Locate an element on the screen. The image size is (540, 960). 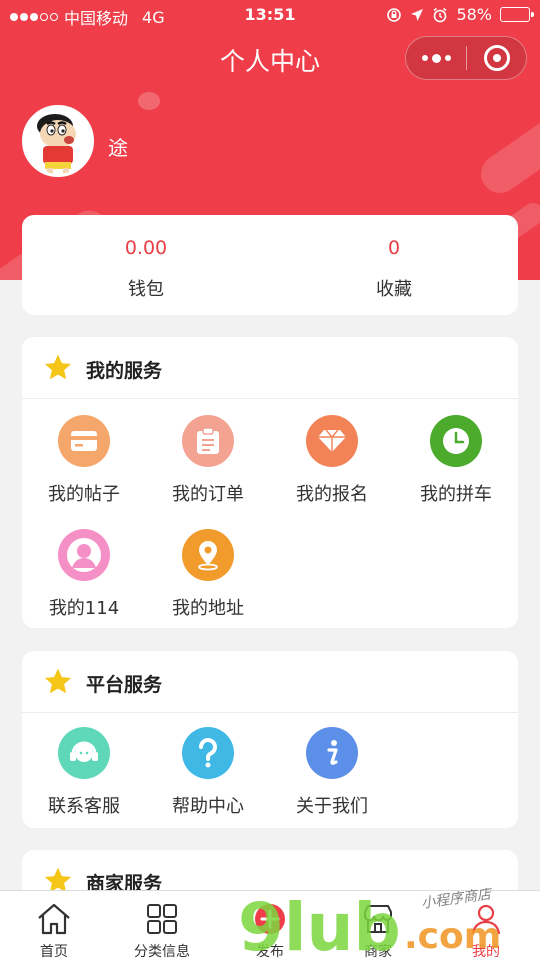
avatar is located at coordinates (58, 141).